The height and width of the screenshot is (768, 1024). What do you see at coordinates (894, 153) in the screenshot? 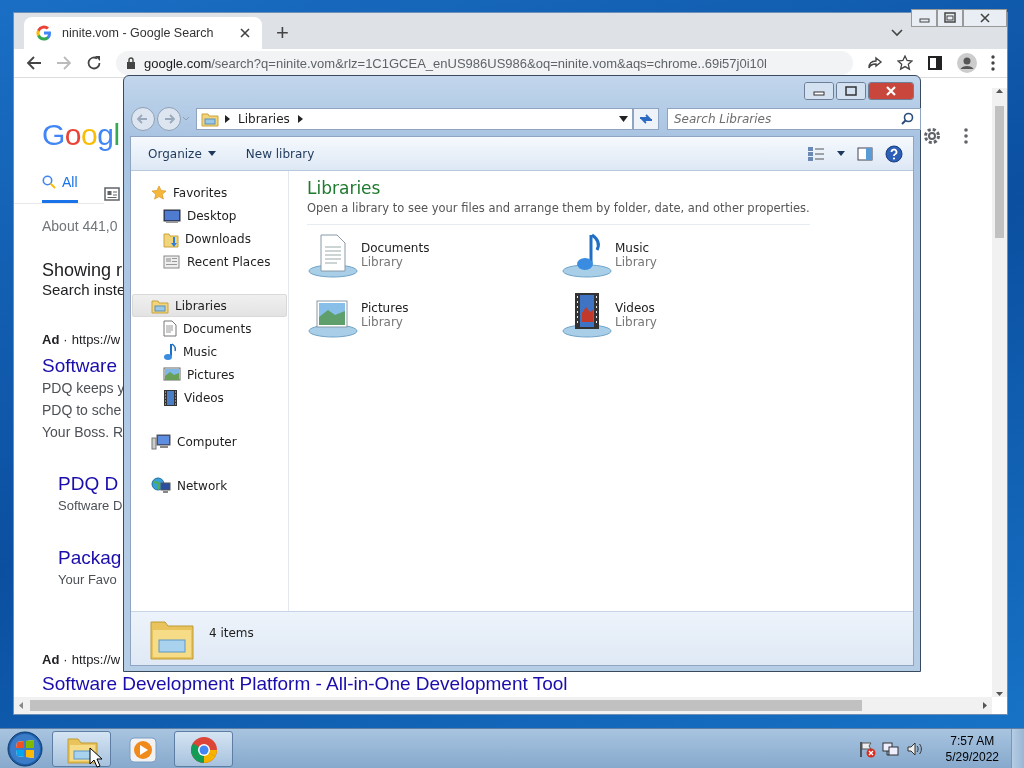
I see `help-icon` at bounding box center [894, 153].